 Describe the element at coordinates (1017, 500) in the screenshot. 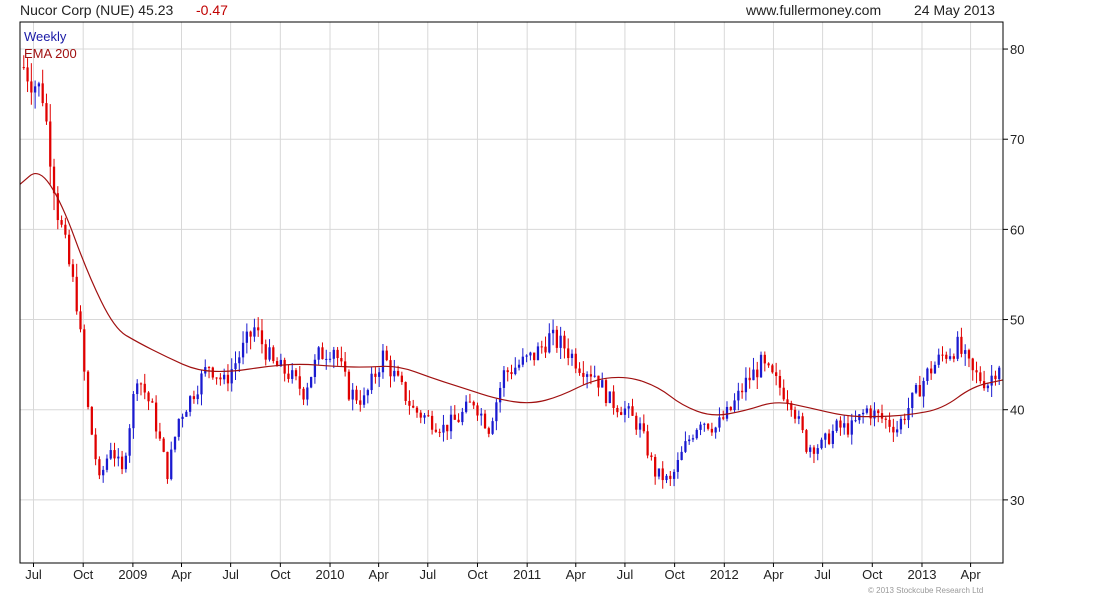

I see `y-tick-label: 30` at that location.